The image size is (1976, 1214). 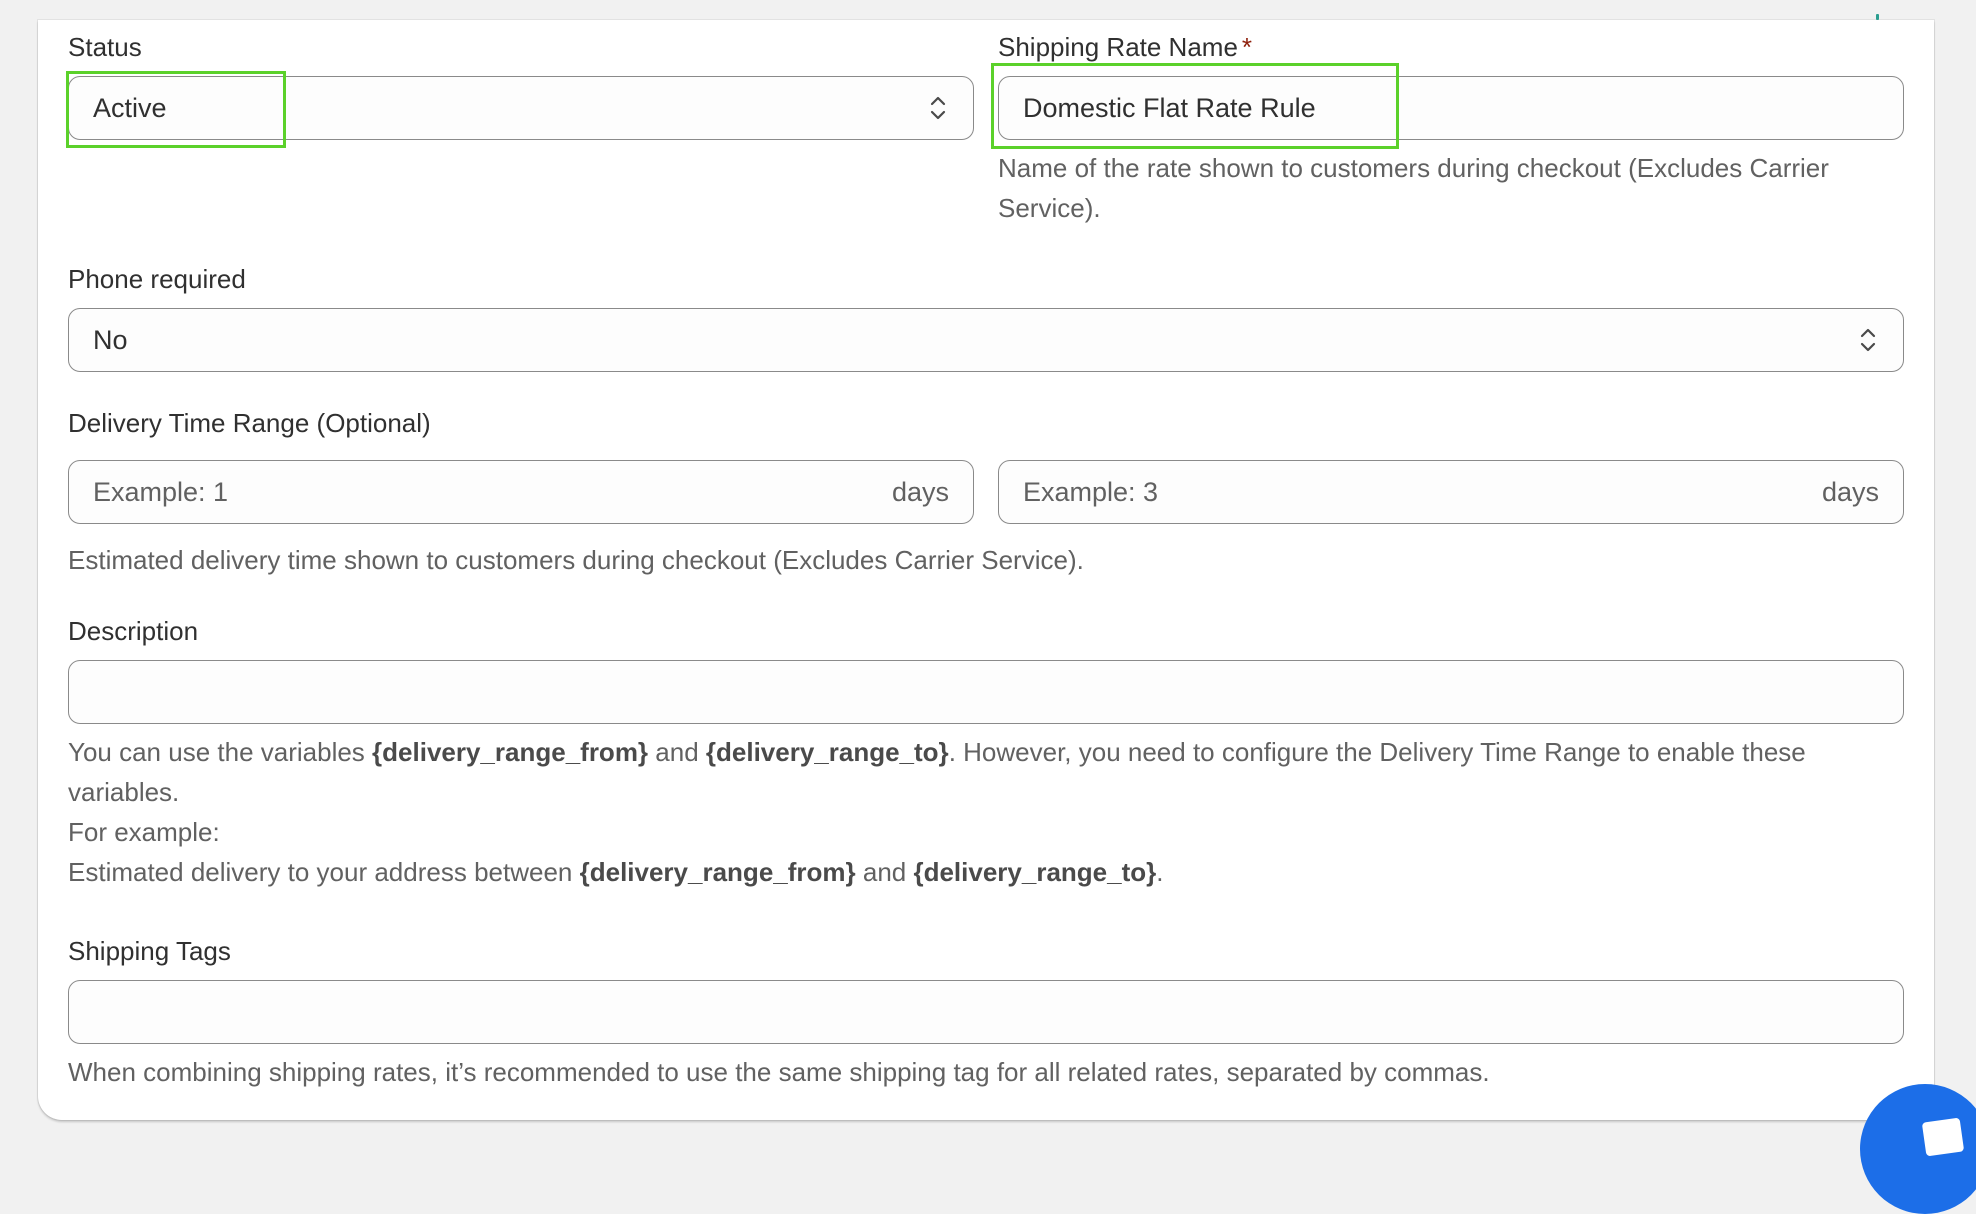 I want to click on delivery-range-to-placeholder: Example: 3, so click(x=1091, y=491).